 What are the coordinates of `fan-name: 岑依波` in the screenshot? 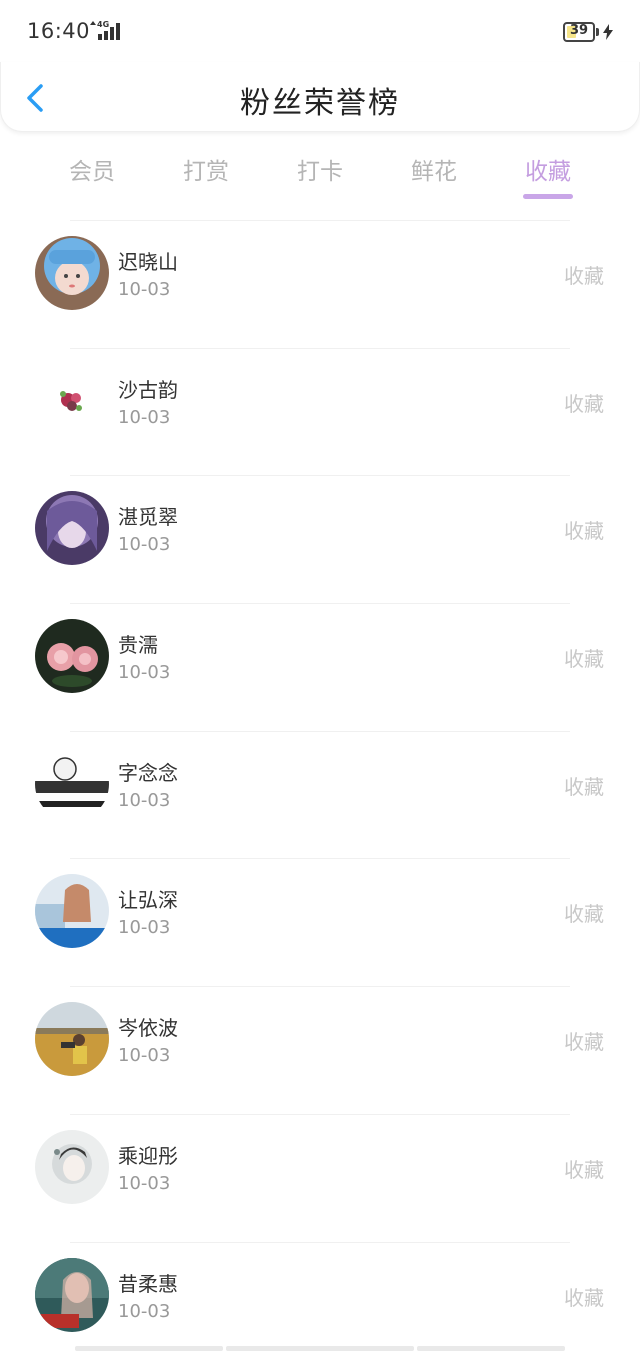 It's located at (148, 1028).